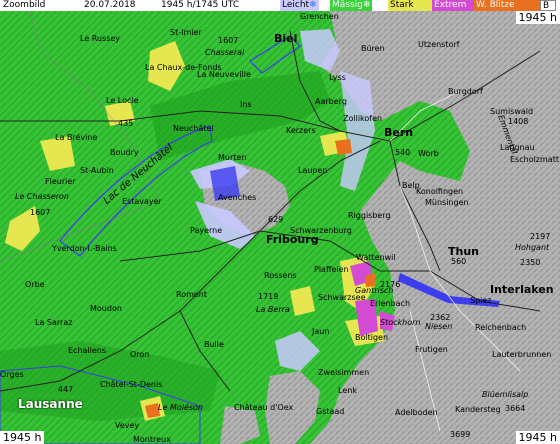 This screenshot has width=560, height=444. I want to click on peak-629: 629, so click(276, 219).